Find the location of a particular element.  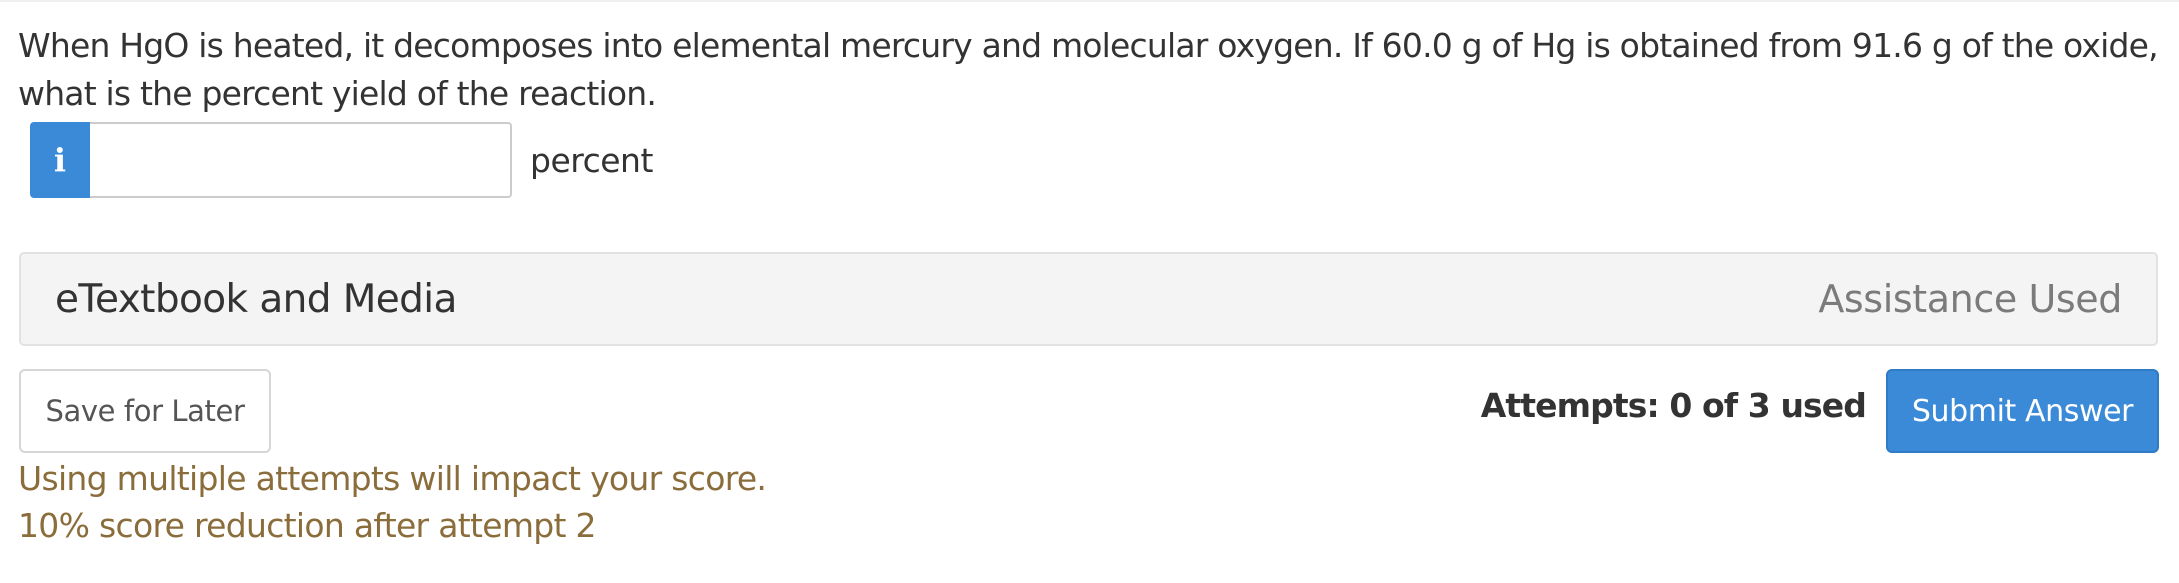

attempts-counter: Attempts: 0 of 3 used is located at coordinates (1673, 405).